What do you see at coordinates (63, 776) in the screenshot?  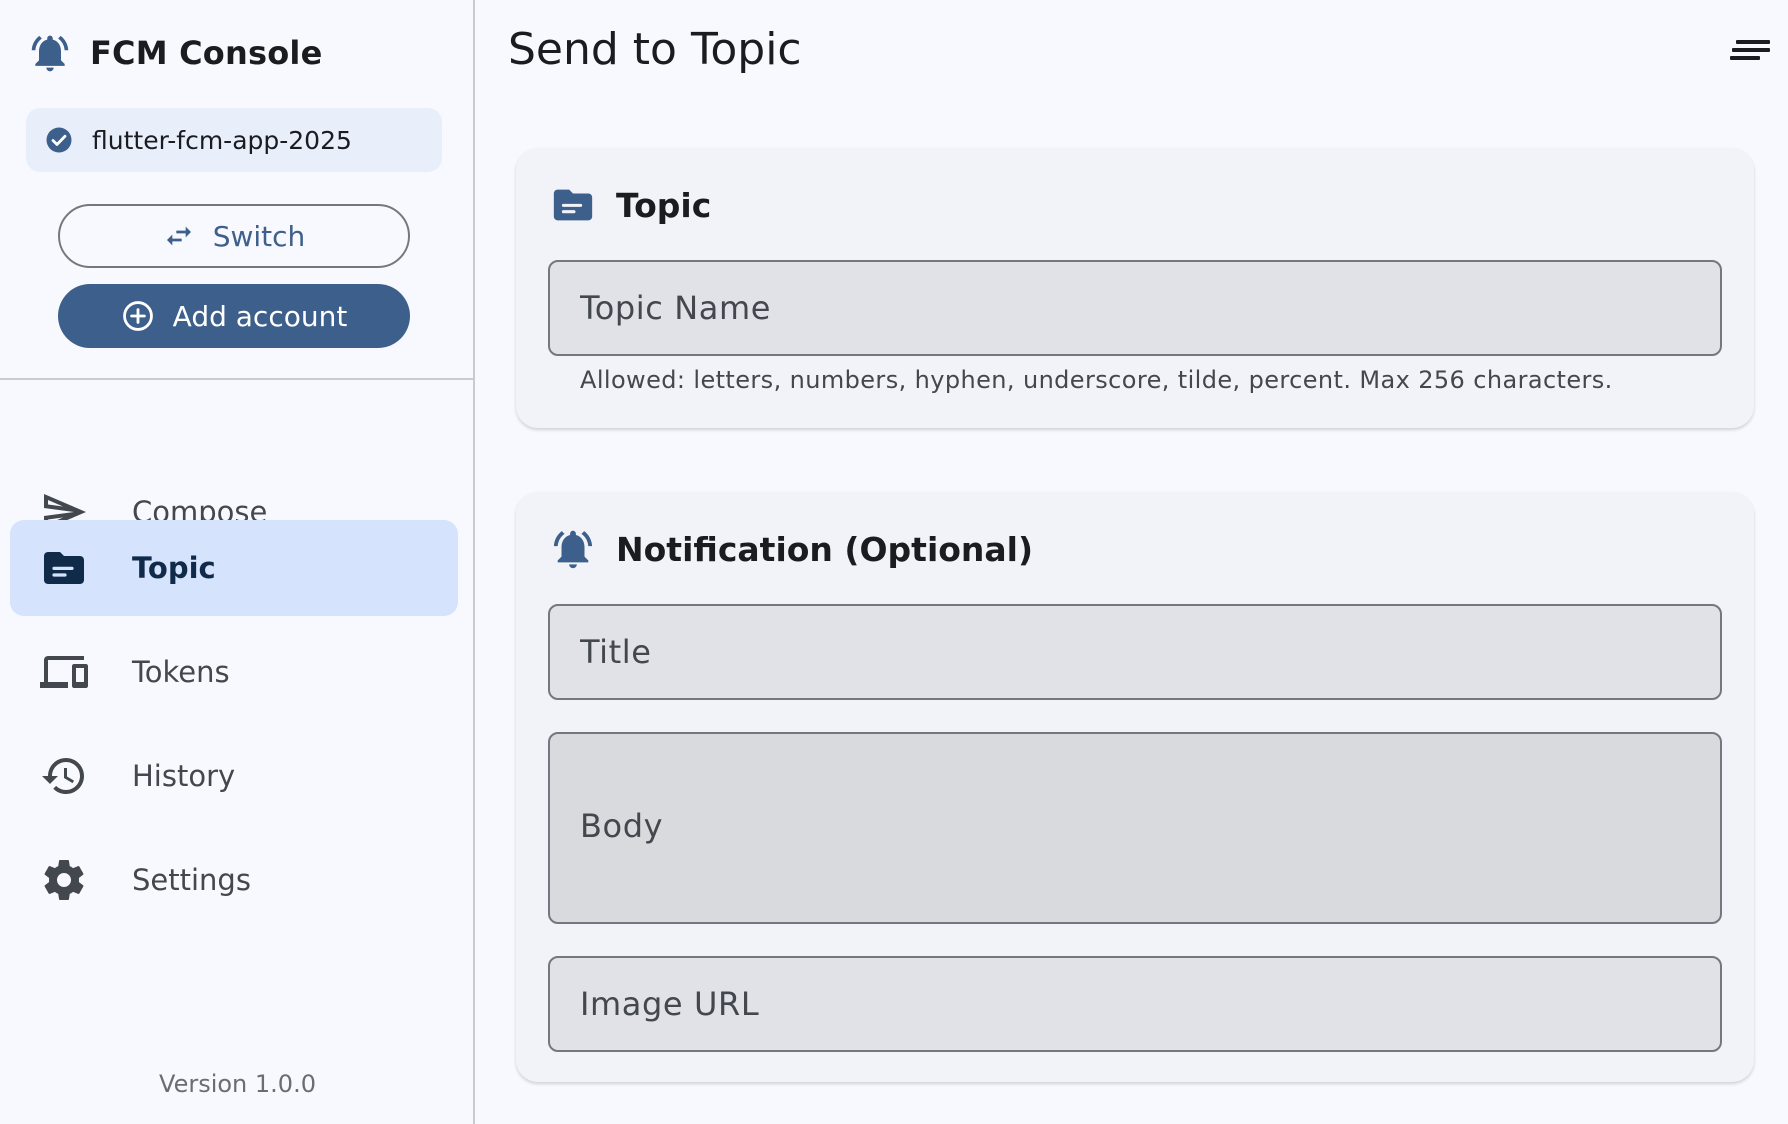 I see `history-icon` at bounding box center [63, 776].